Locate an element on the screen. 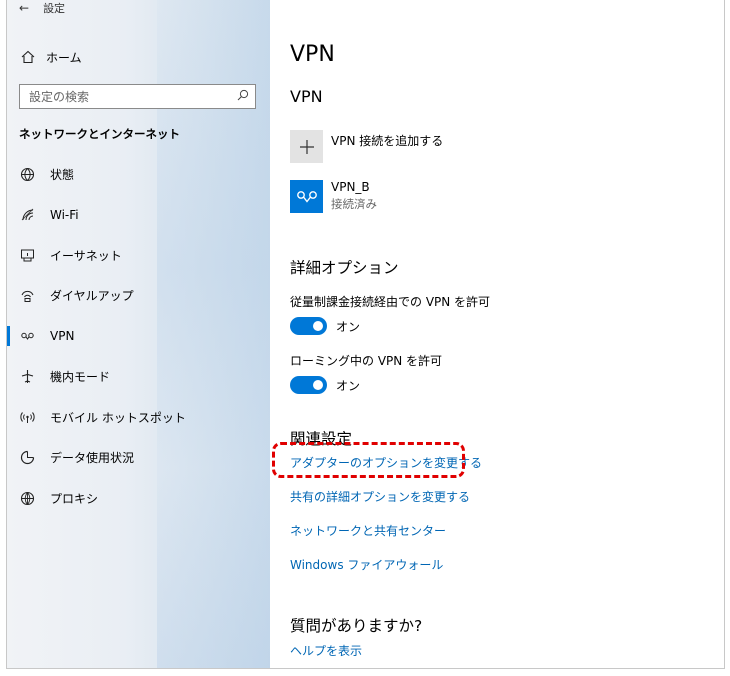 This screenshot has width=730, height=676. search-icon is located at coordinates (243, 96).